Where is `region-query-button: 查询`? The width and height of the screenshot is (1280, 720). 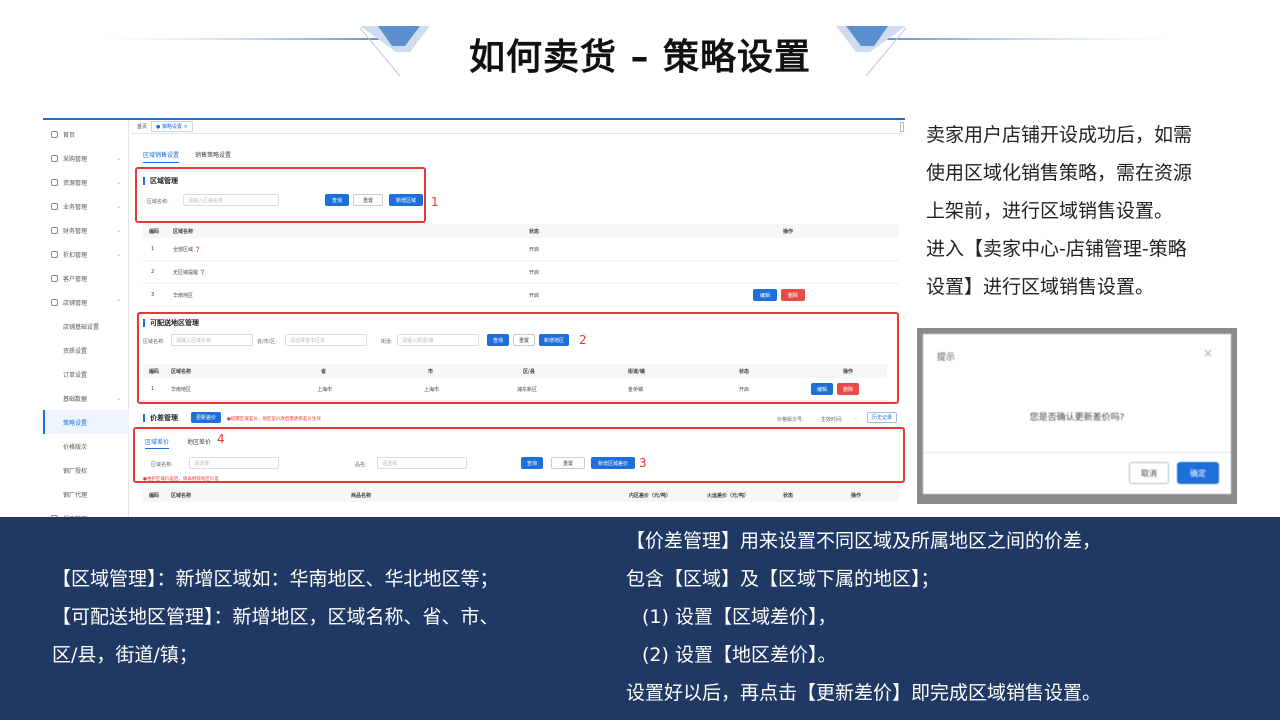 region-query-button: 查询 is located at coordinates (337, 200).